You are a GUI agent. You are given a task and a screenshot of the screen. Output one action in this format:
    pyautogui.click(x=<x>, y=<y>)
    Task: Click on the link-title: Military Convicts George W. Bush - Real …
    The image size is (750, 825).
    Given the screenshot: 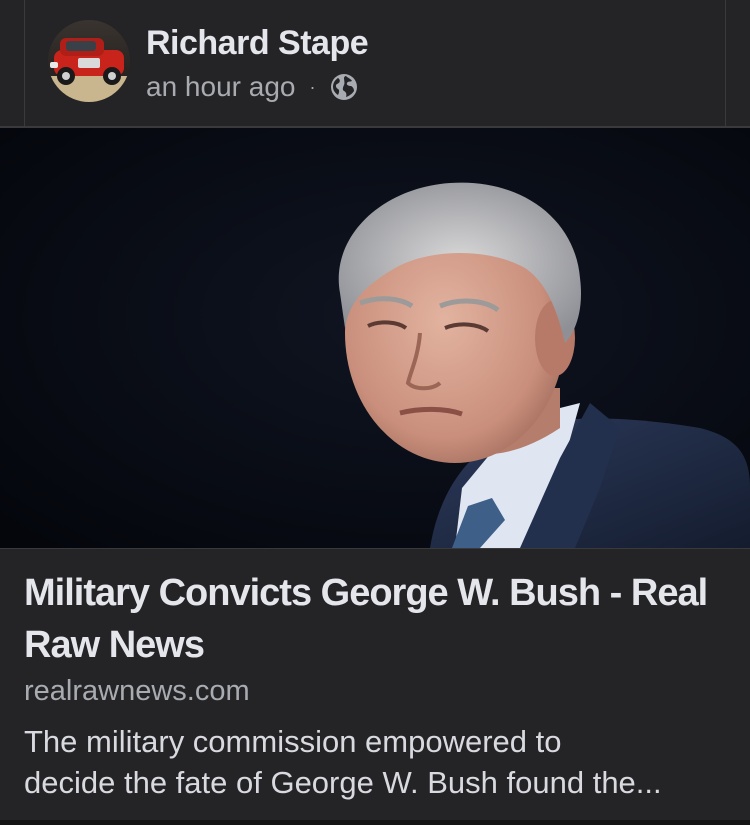 What is the action you would take?
    pyautogui.click(x=374, y=619)
    